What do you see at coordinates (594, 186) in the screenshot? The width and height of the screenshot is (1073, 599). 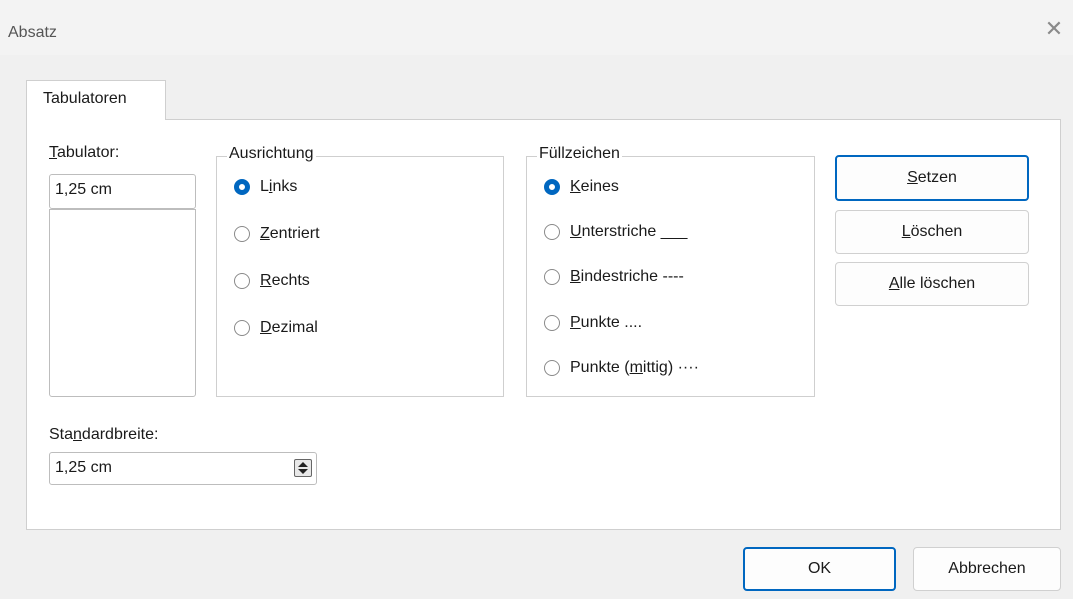 I see `radio-label: Keines` at bounding box center [594, 186].